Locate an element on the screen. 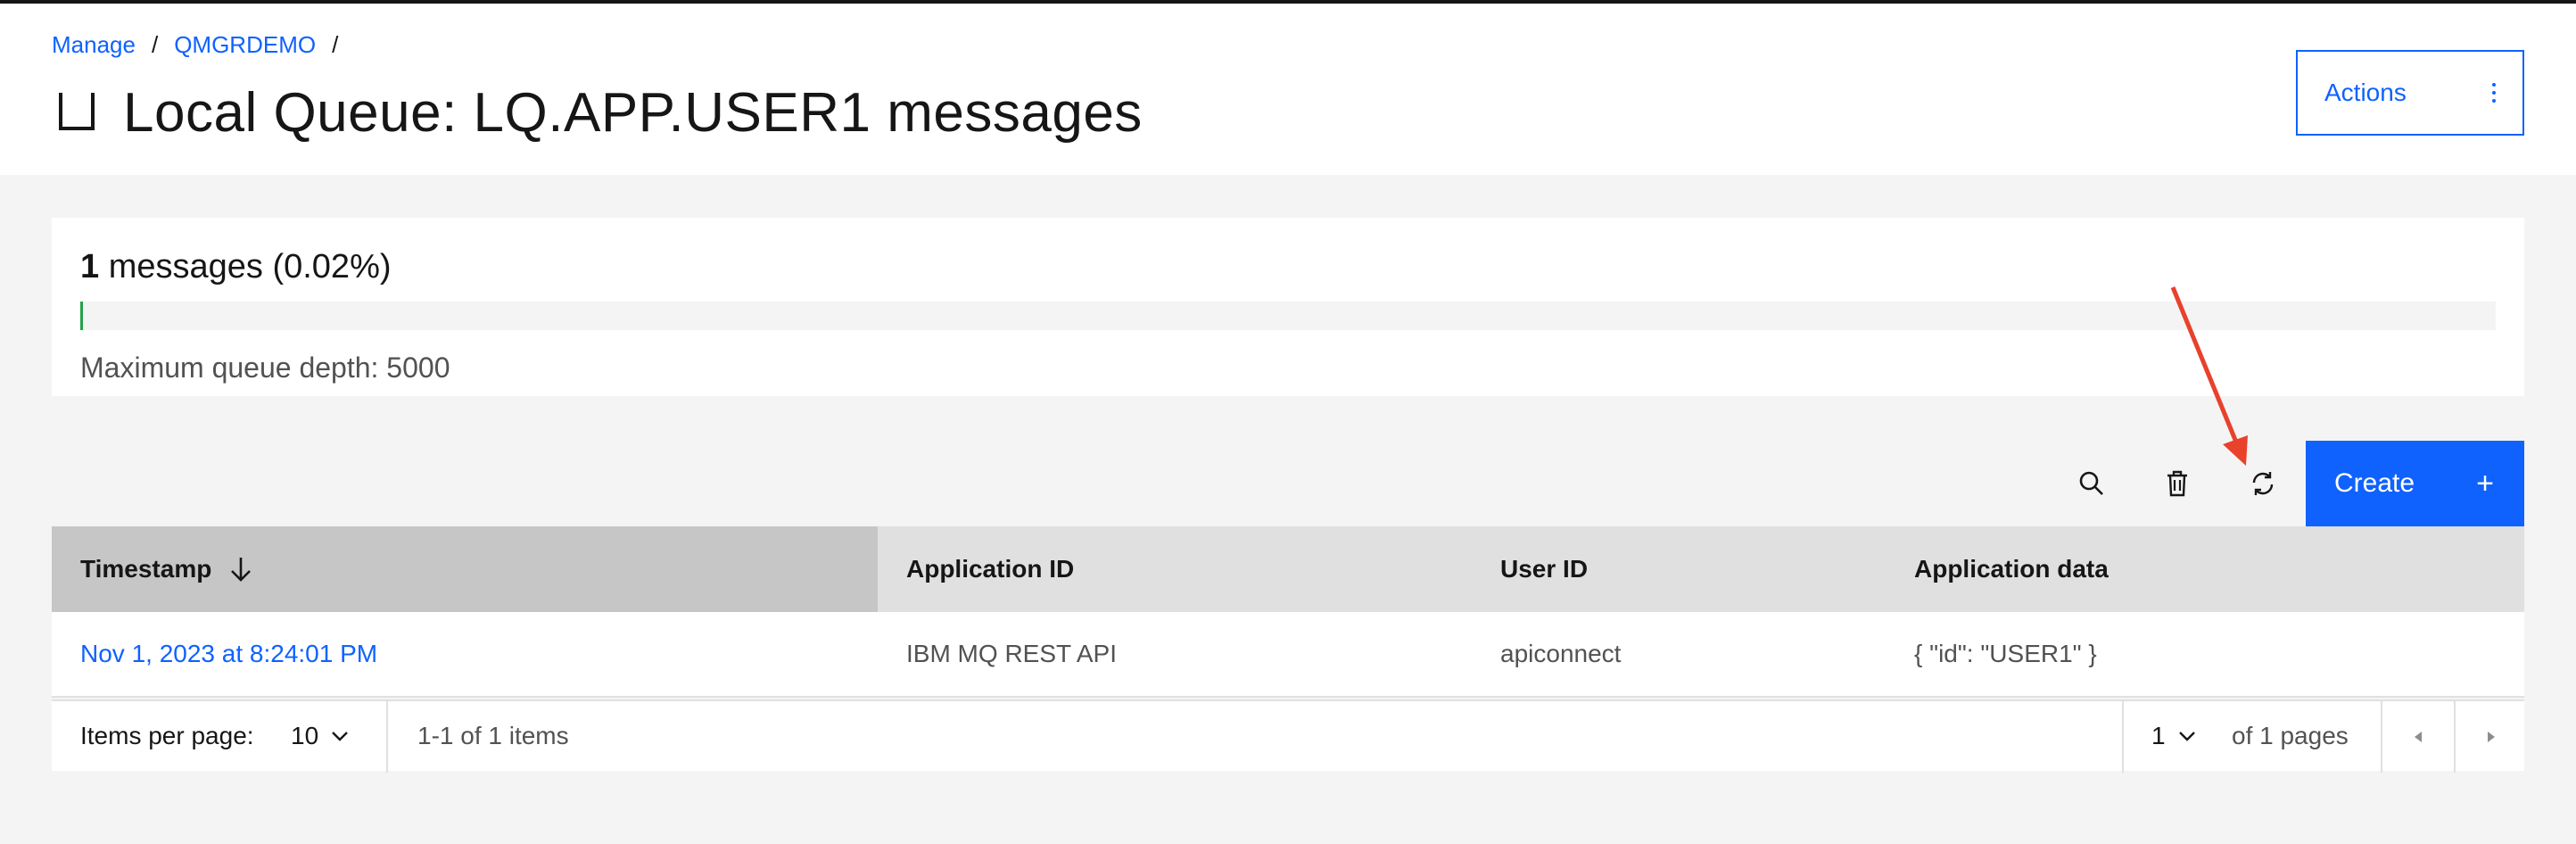  items-per-page-label: Items per page: is located at coordinates (167, 736).